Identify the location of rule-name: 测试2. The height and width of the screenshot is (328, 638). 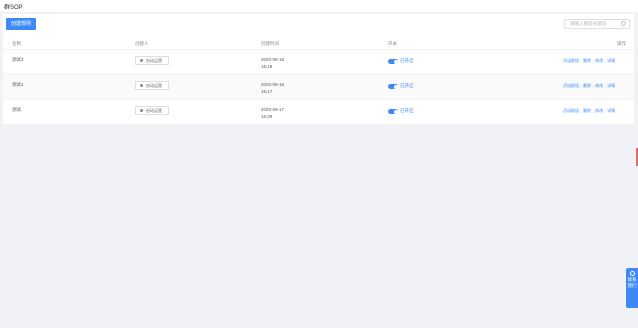
(18, 84).